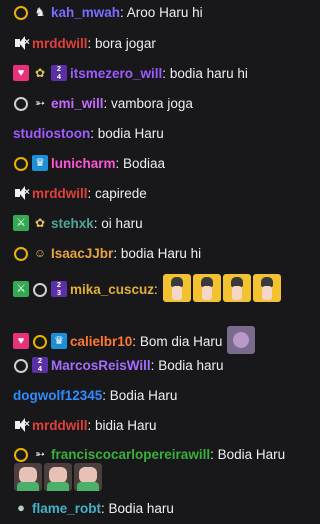  What do you see at coordinates (159, 223) in the screenshot?
I see `chat-message: ⚔ ✿ stehxk: oi haru` at bounding box center [159, 223].